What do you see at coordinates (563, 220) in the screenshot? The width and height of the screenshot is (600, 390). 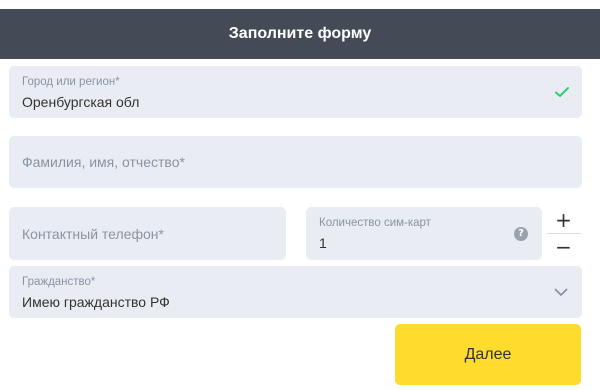 I see `increment-button: +` at bounding box center [563, 220].